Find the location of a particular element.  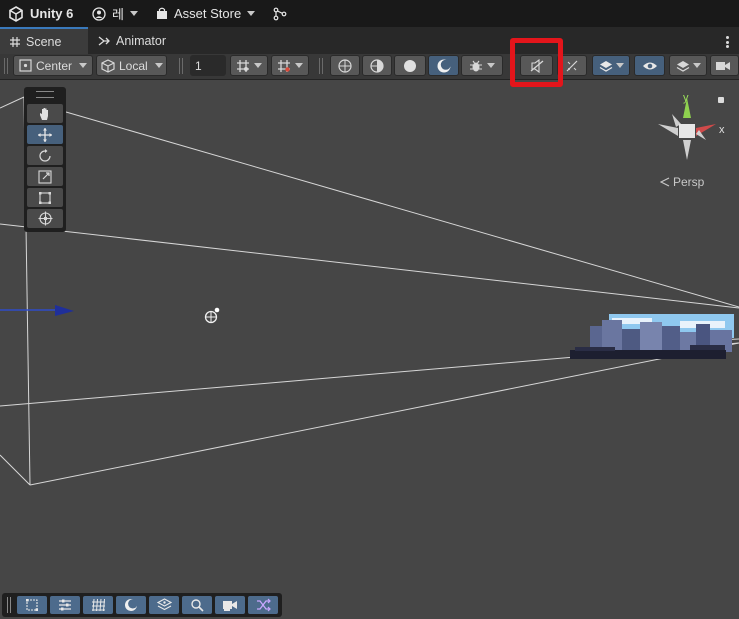

grid-button is located at coordinates (98, 605).